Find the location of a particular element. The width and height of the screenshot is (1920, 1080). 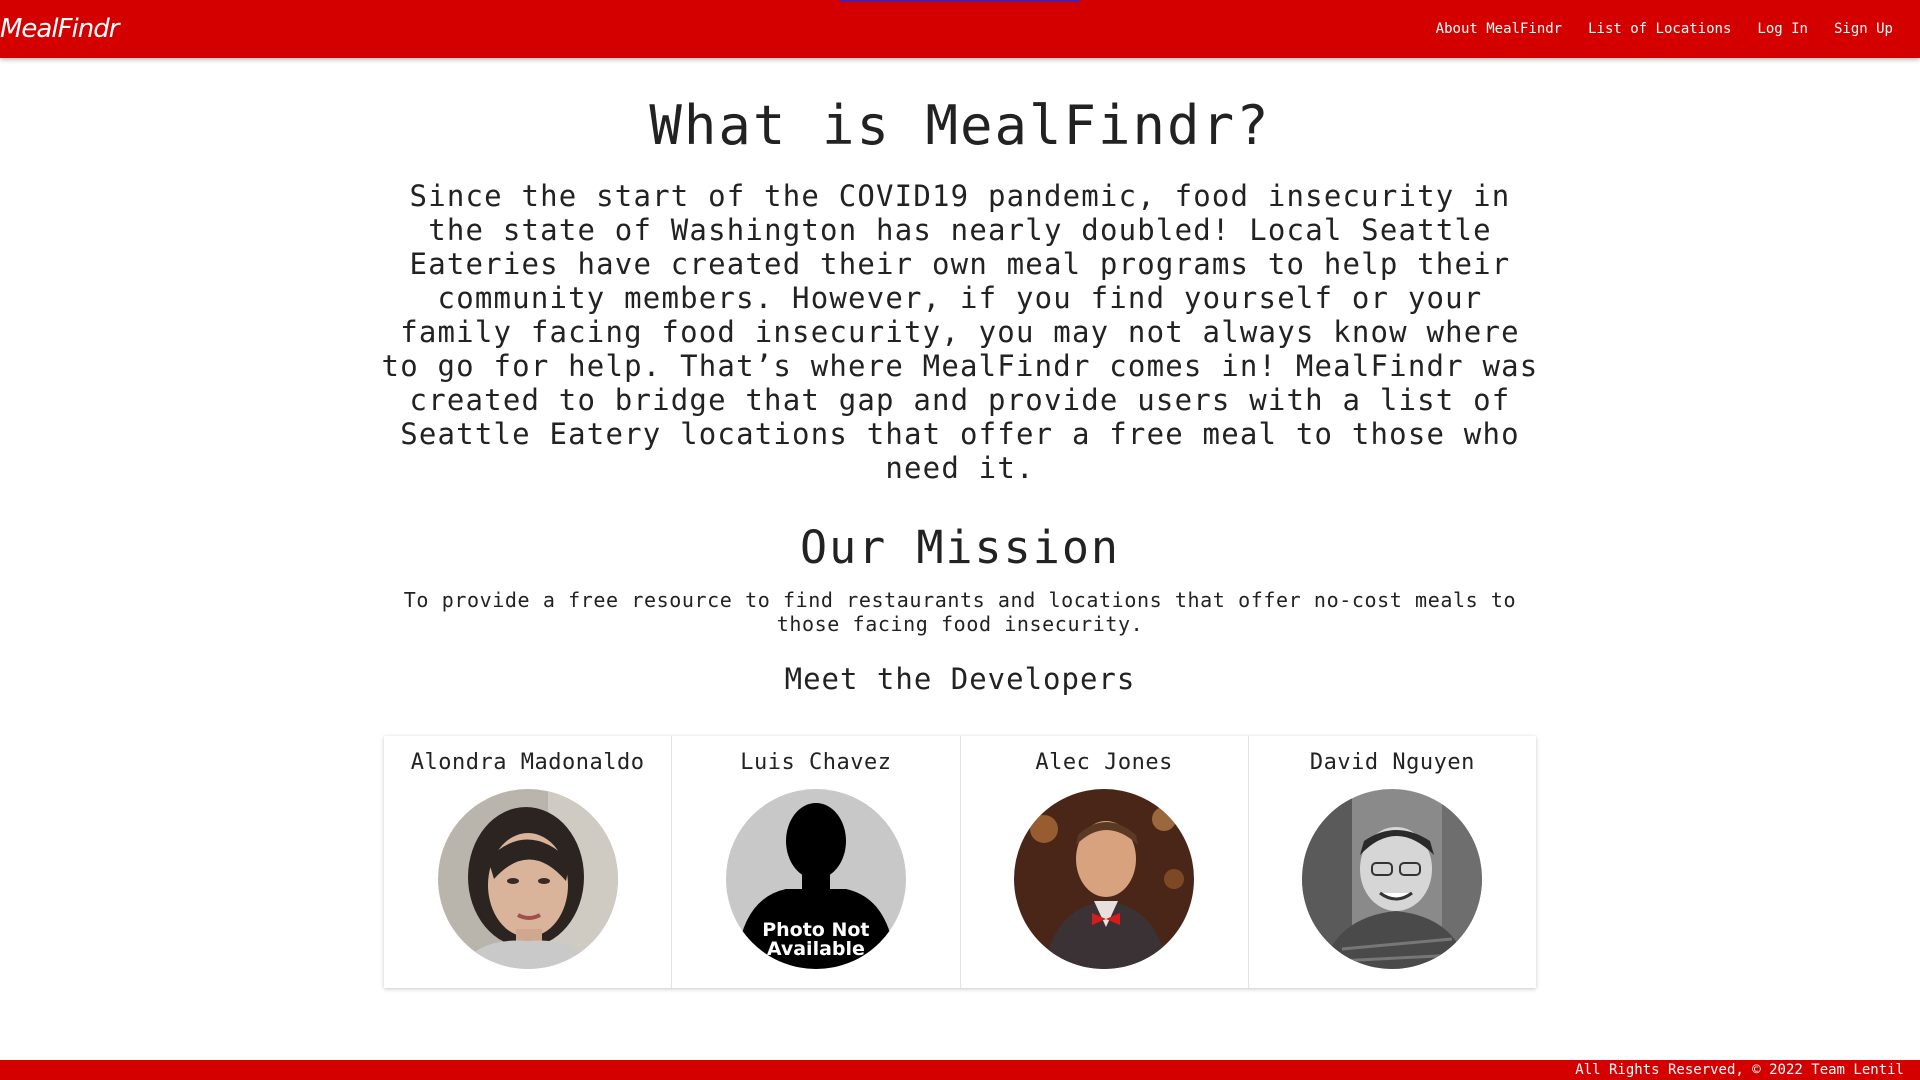

developer-card: Luis Chavez Photo Not Available is located at coordinates (816, 862).